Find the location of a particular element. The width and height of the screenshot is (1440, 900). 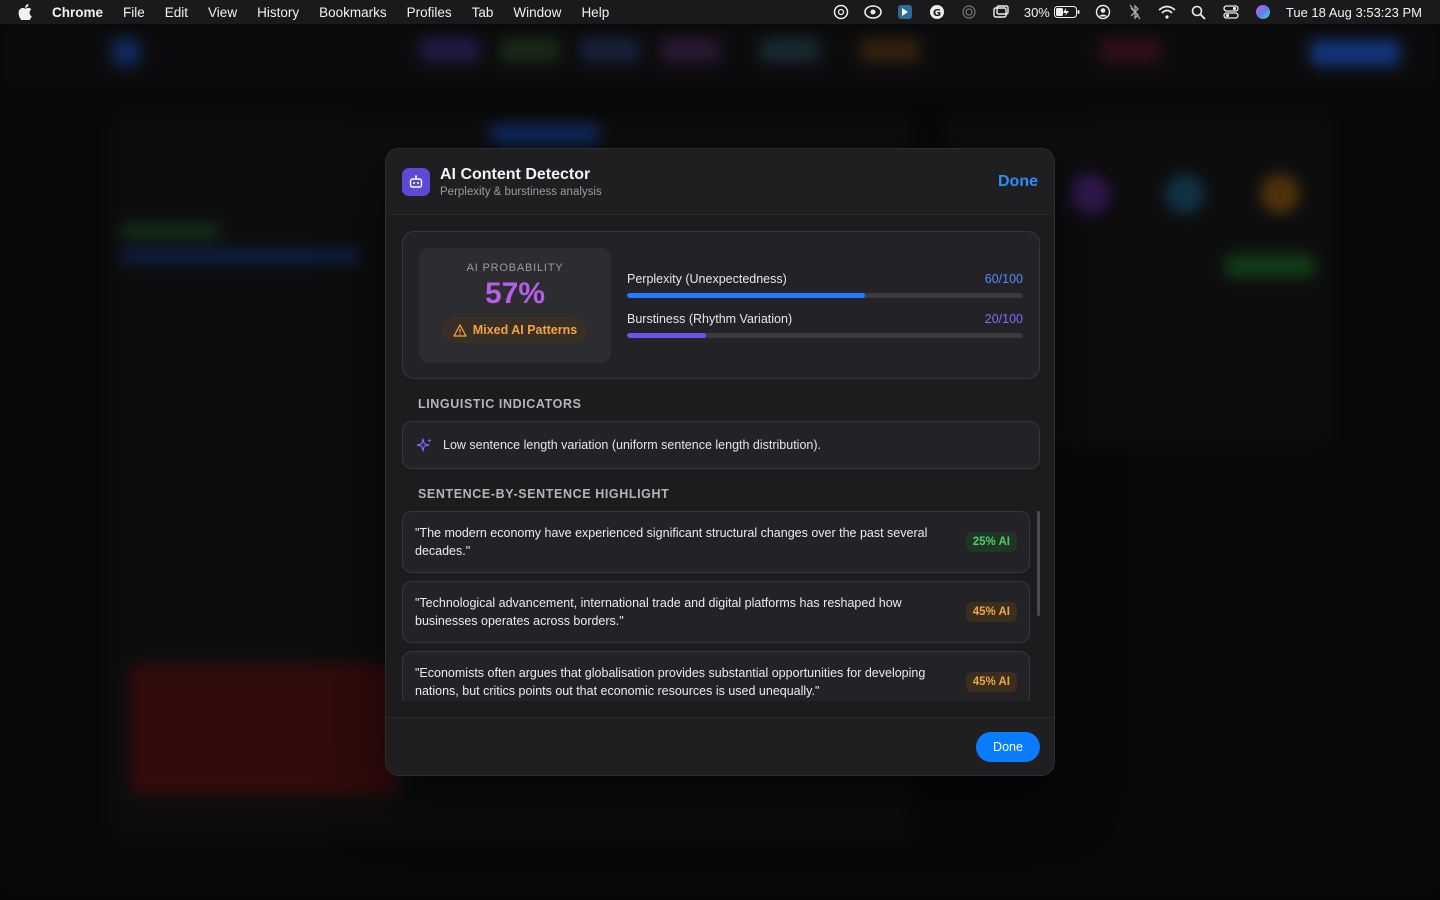

burstiness-bar-track is located at coordinates (825, 335).